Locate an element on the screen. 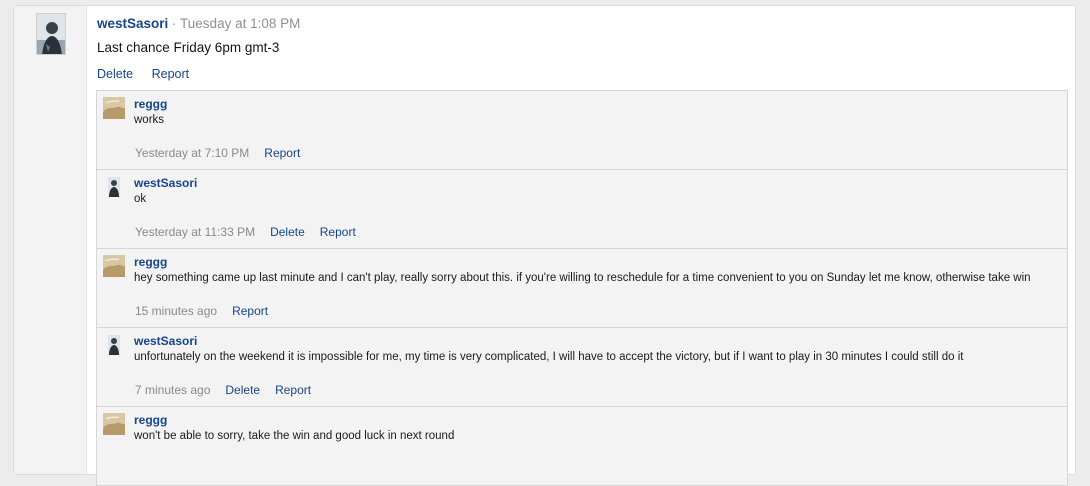 Image resolution: width=1090 pixels, height=486 pixels. post-actions: Delete Report is located at coordinates (150, 74).